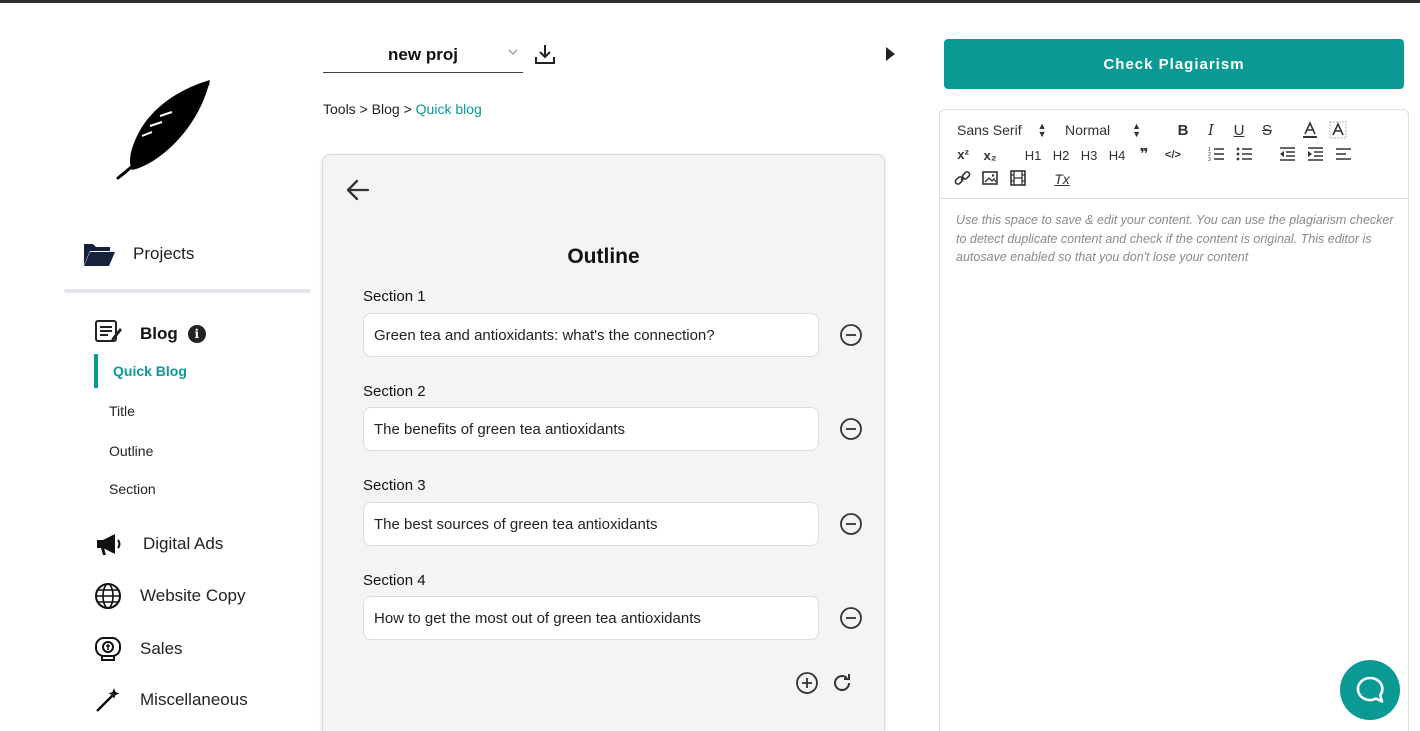 Image resolution: width=1420 pixels, height=731 pixels. Describe the element at coordinates (394, 580) in the screenshot. I see `section-label: Section 4` at that location.